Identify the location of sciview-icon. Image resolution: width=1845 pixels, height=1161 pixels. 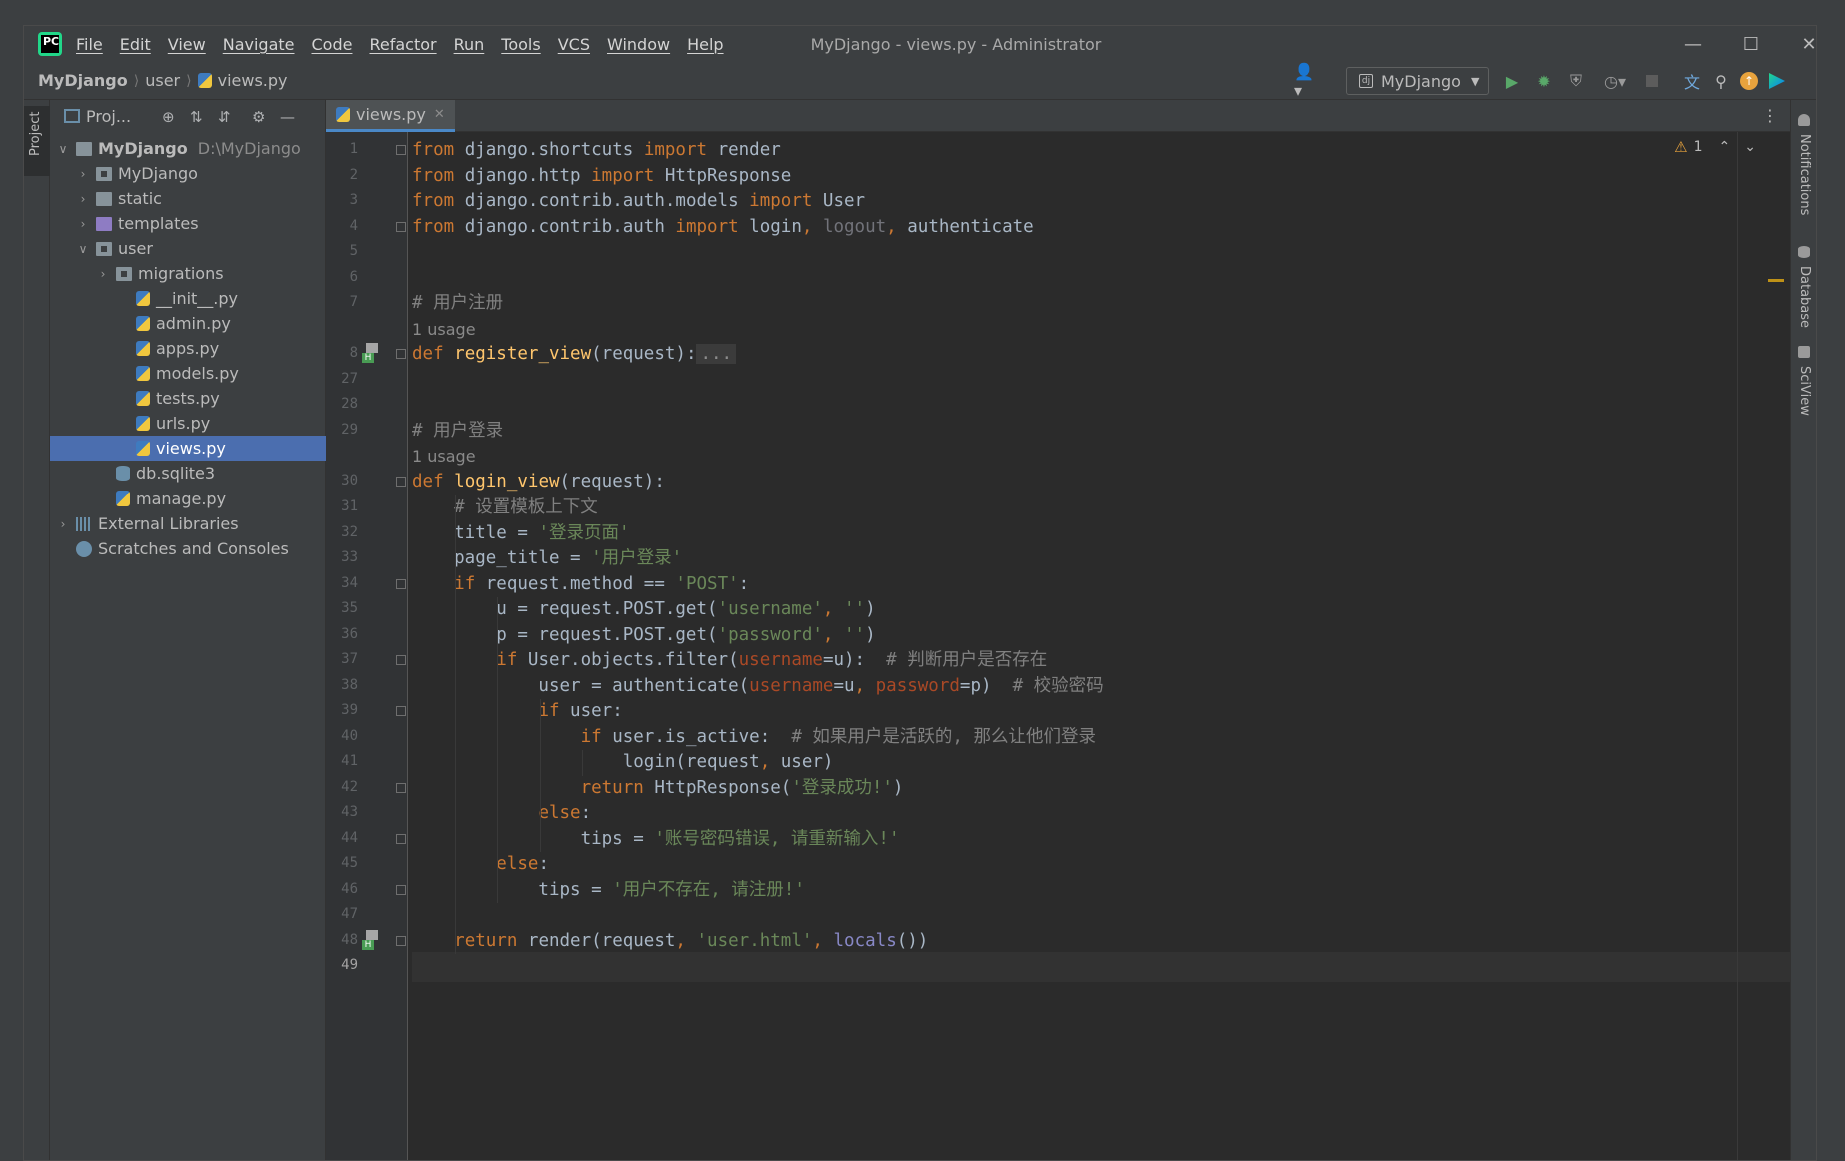
(1804, 352).